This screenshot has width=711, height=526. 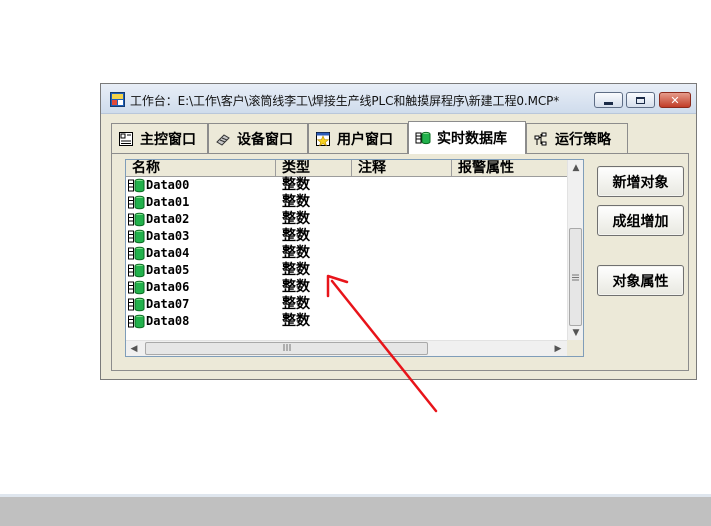 I want to click on variable-name: Data04, so click(x=168, y=253).